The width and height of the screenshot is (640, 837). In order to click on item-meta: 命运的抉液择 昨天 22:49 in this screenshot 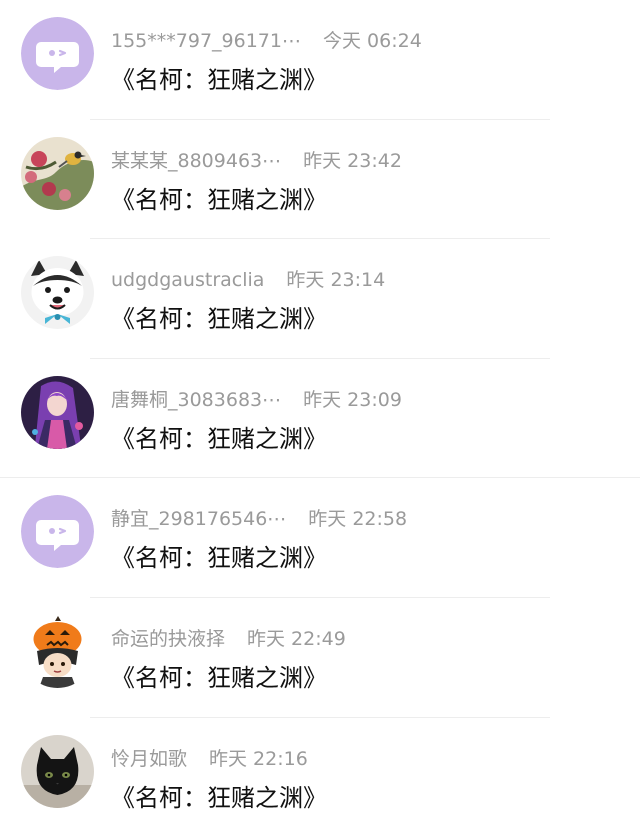, I will do `click(228, 637)`.